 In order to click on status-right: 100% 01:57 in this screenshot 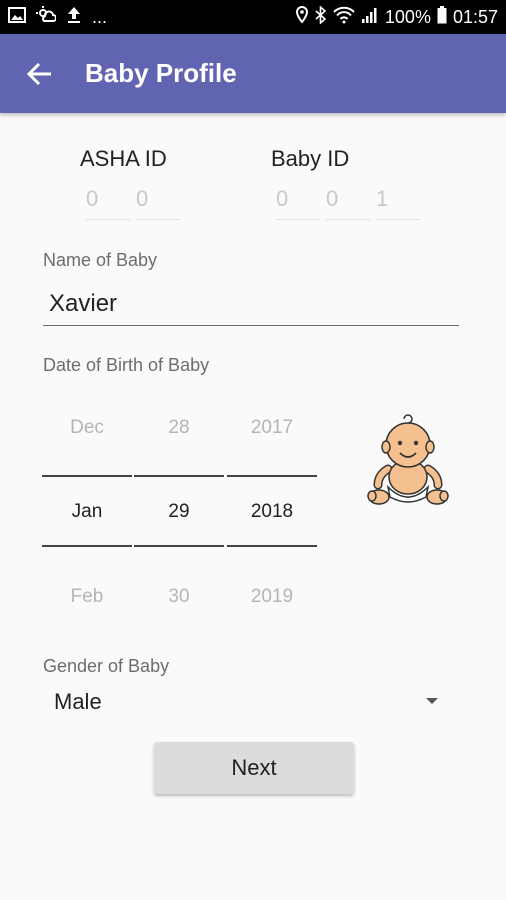, I will do `click(396, 17)`.